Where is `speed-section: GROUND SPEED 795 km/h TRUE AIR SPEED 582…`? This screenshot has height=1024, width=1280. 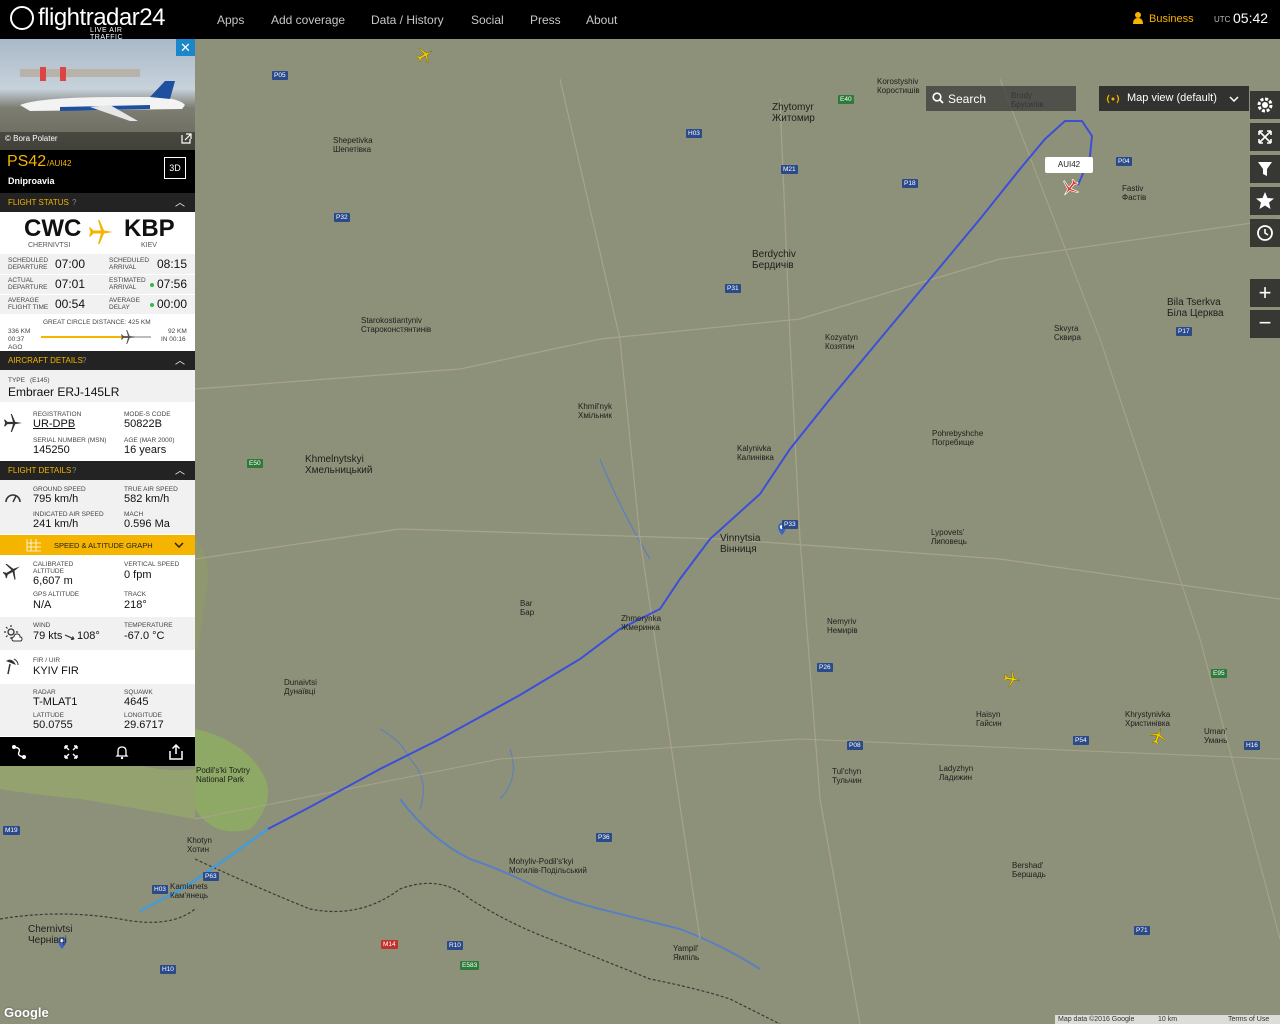
speed-section: GROUND SPEED 795 km/h TRUE AIR SPEED 582… is located at coordinates (97, 507).